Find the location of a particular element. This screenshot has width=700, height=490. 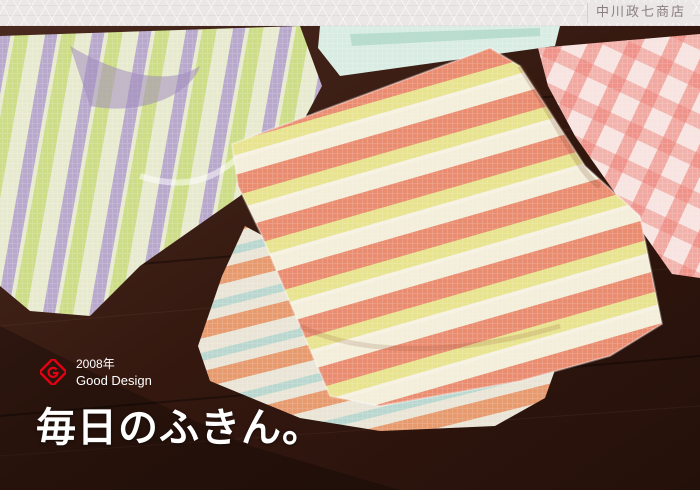

brand-logo: 中川政七商店 is located at coordinates (639, 13).